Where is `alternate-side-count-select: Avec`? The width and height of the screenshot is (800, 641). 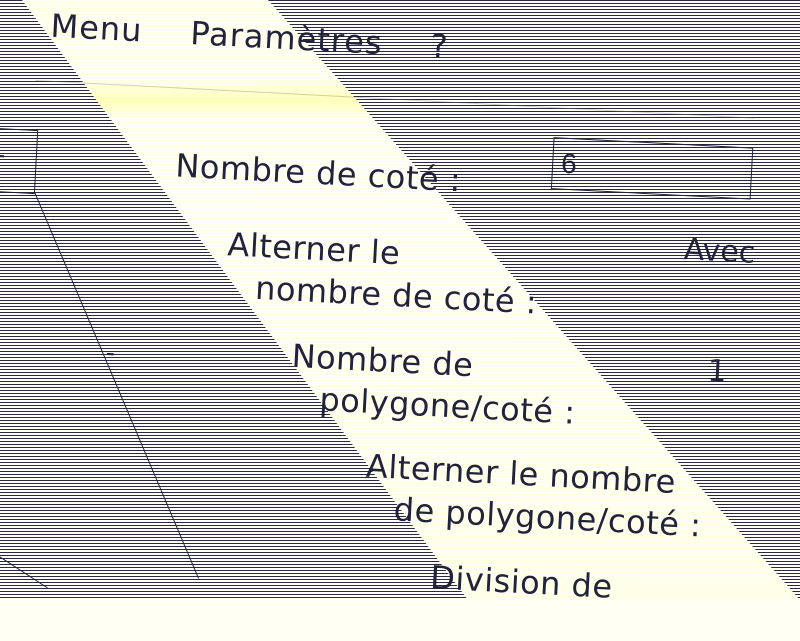
alternate-side-count-select: Avec is located at coordinates (719, 251).